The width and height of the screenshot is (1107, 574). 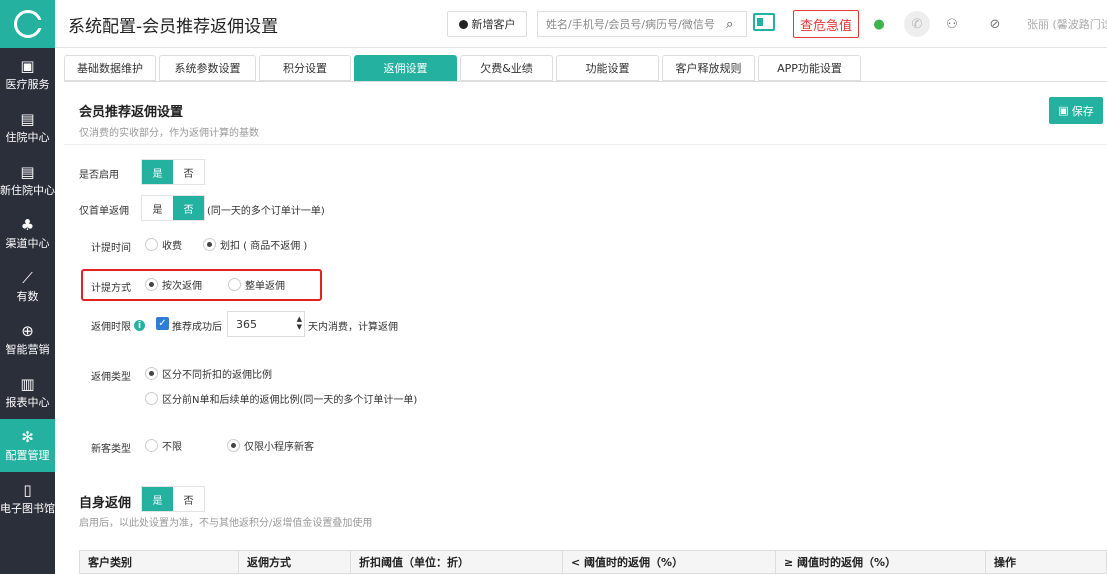 What do you see at coordinates (264, 246) in the screenshot?
I see `radio-label: 划扣 ( 商品不返佣 )` at bounding box center [264, 246].